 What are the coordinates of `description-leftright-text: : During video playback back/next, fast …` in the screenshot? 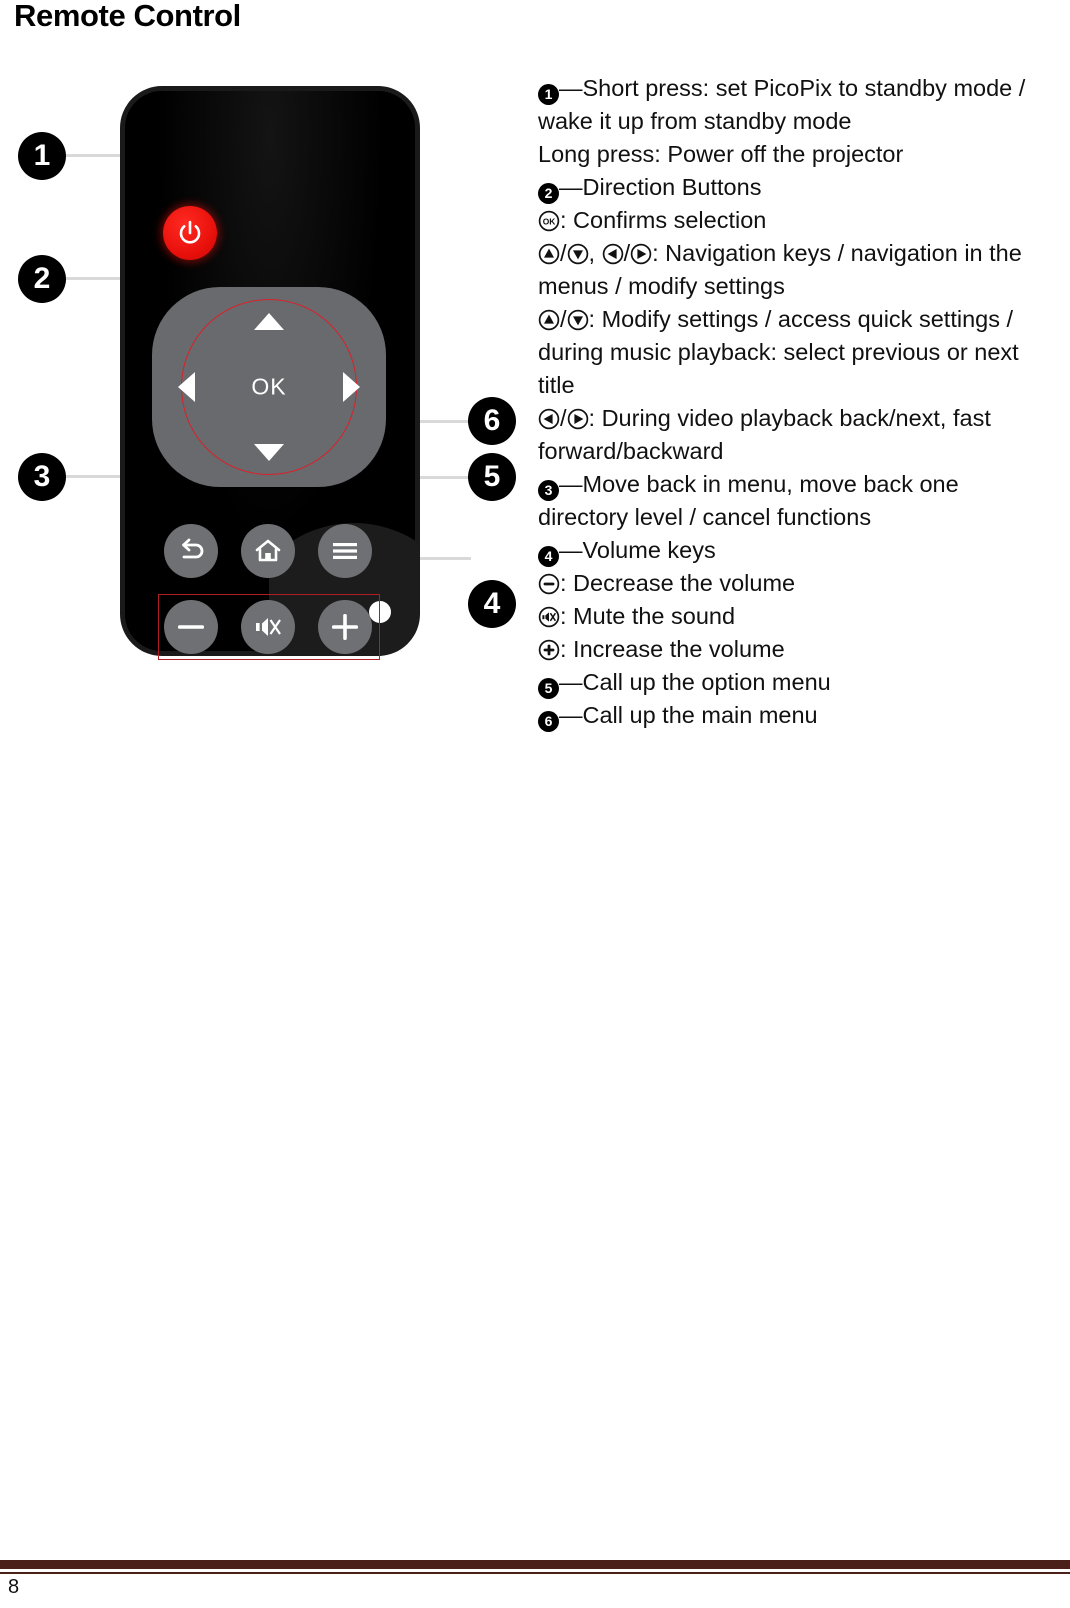 It's located at (764, 434).